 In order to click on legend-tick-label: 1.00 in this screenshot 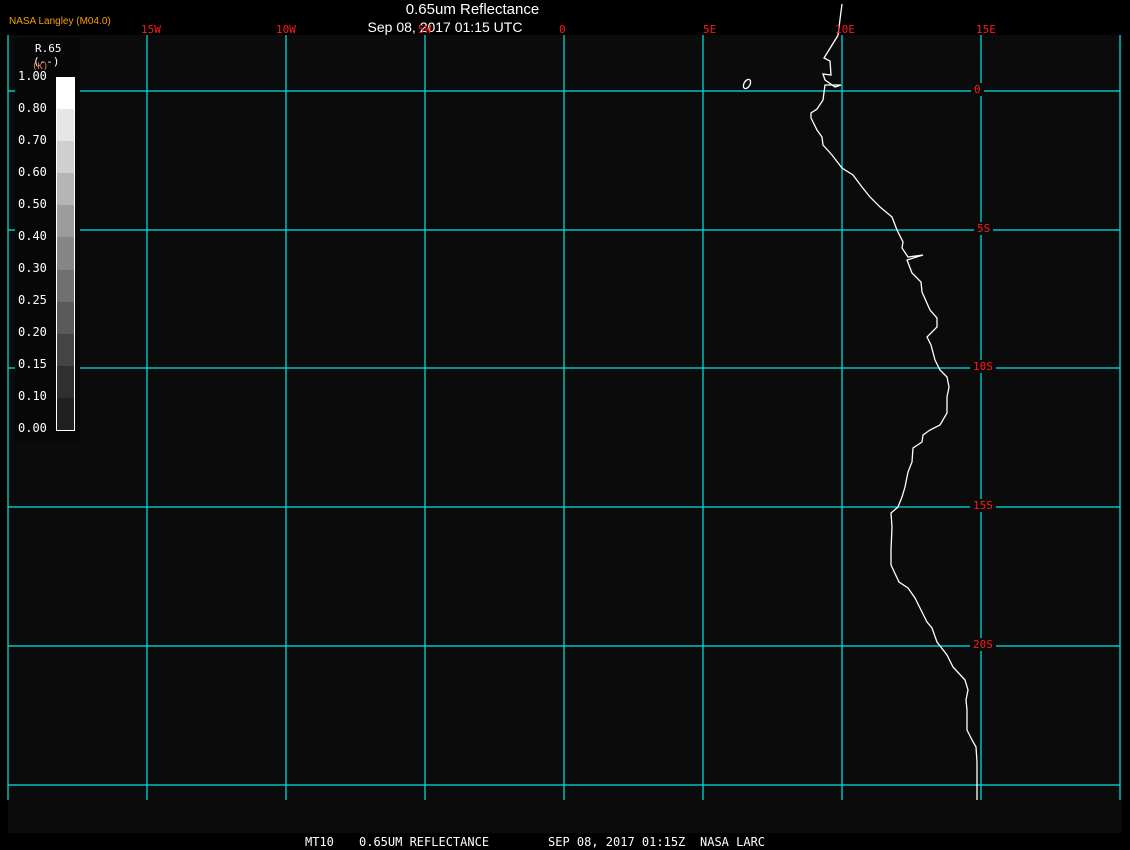, I will do `click(32, 76)`.